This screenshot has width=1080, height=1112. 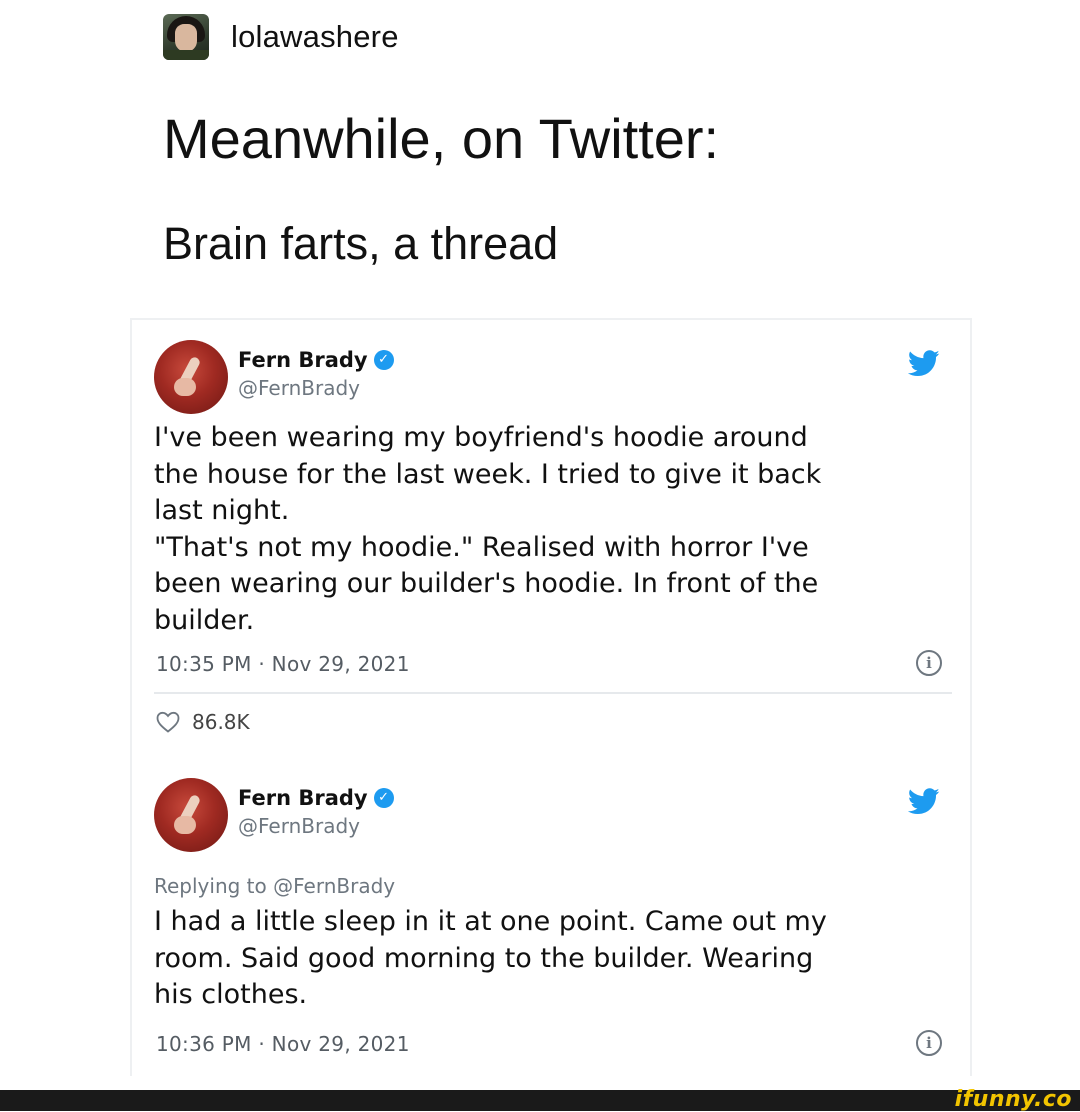 I want to click on heart-icon, so click(x=168, y=722).